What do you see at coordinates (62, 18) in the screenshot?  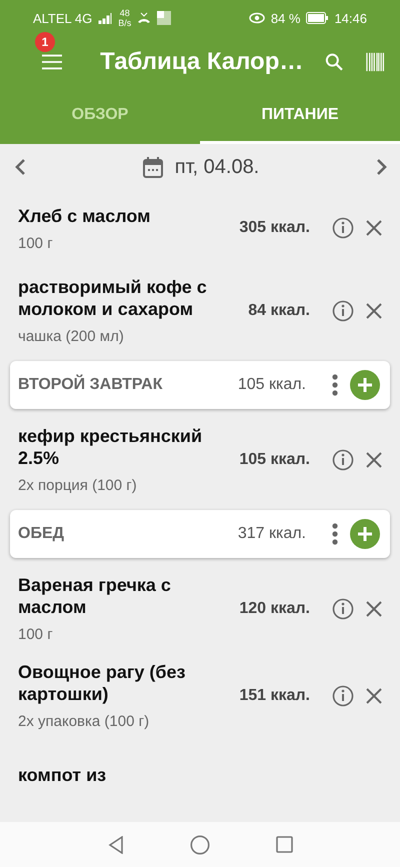 I see `carrier-label: ALTEL 4G` at bounding box center [62, 18].